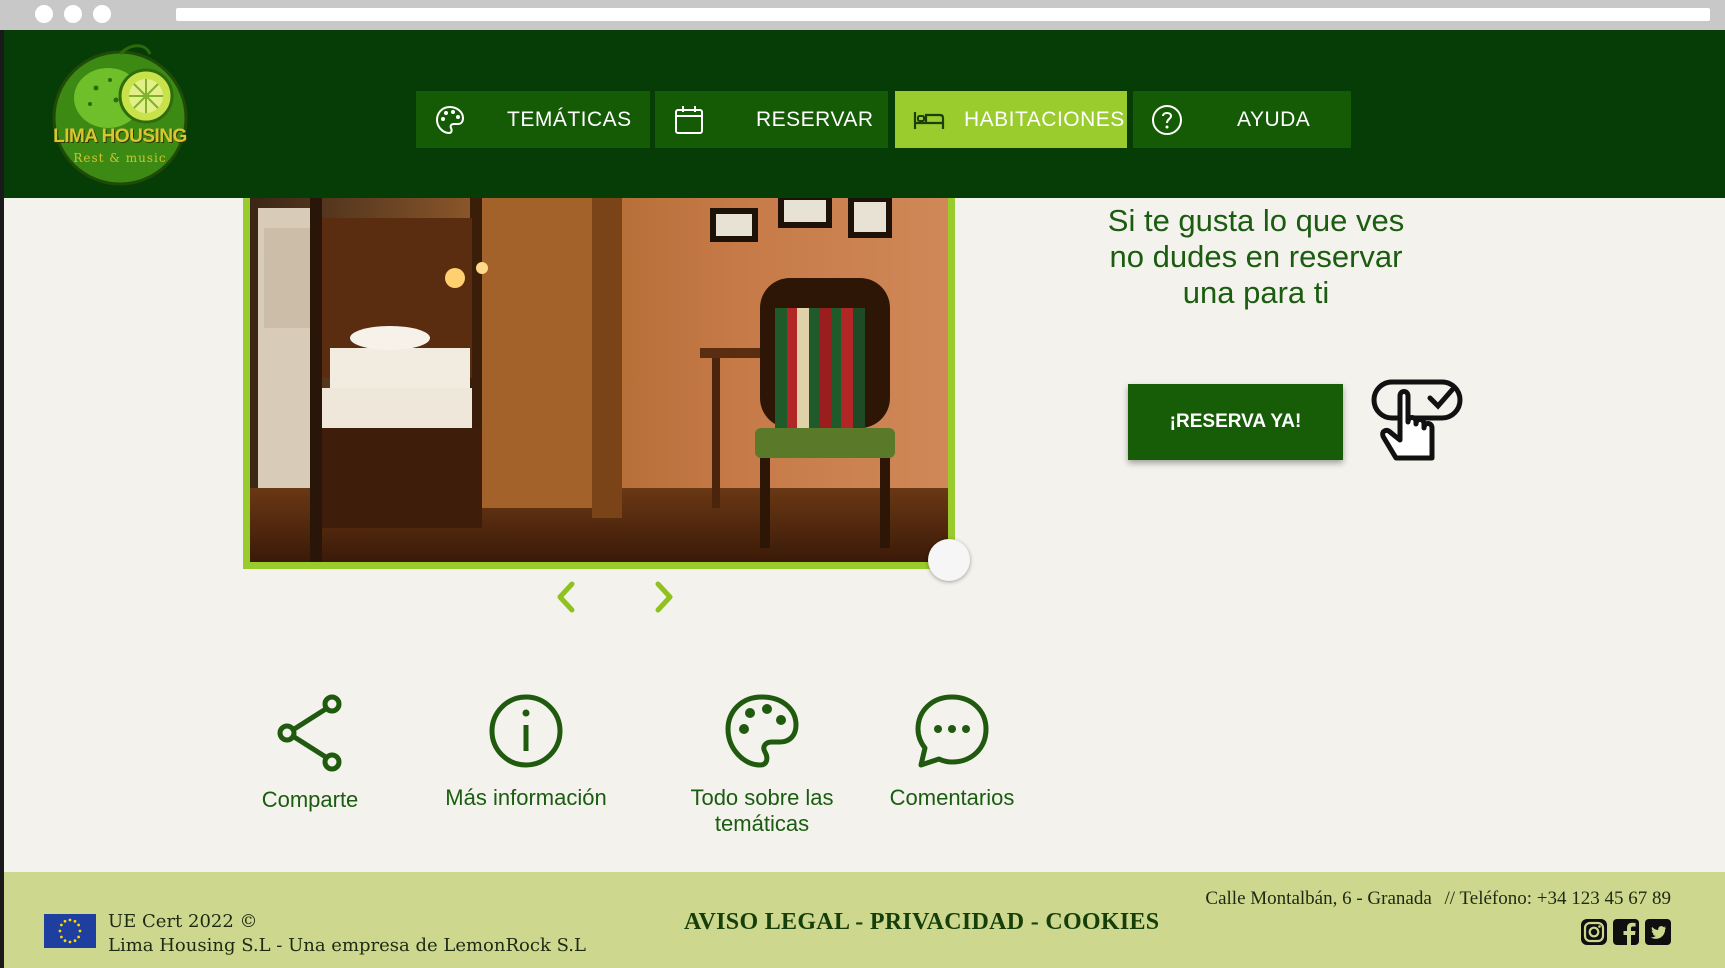 The height and width of the screenshot is (968, 1725). What do you see at coordinates (1565, 898) in the screenshot?
I see `footer-phone: Teléfono: +34 123 45 67 89` at bounding box center [1565, 898].